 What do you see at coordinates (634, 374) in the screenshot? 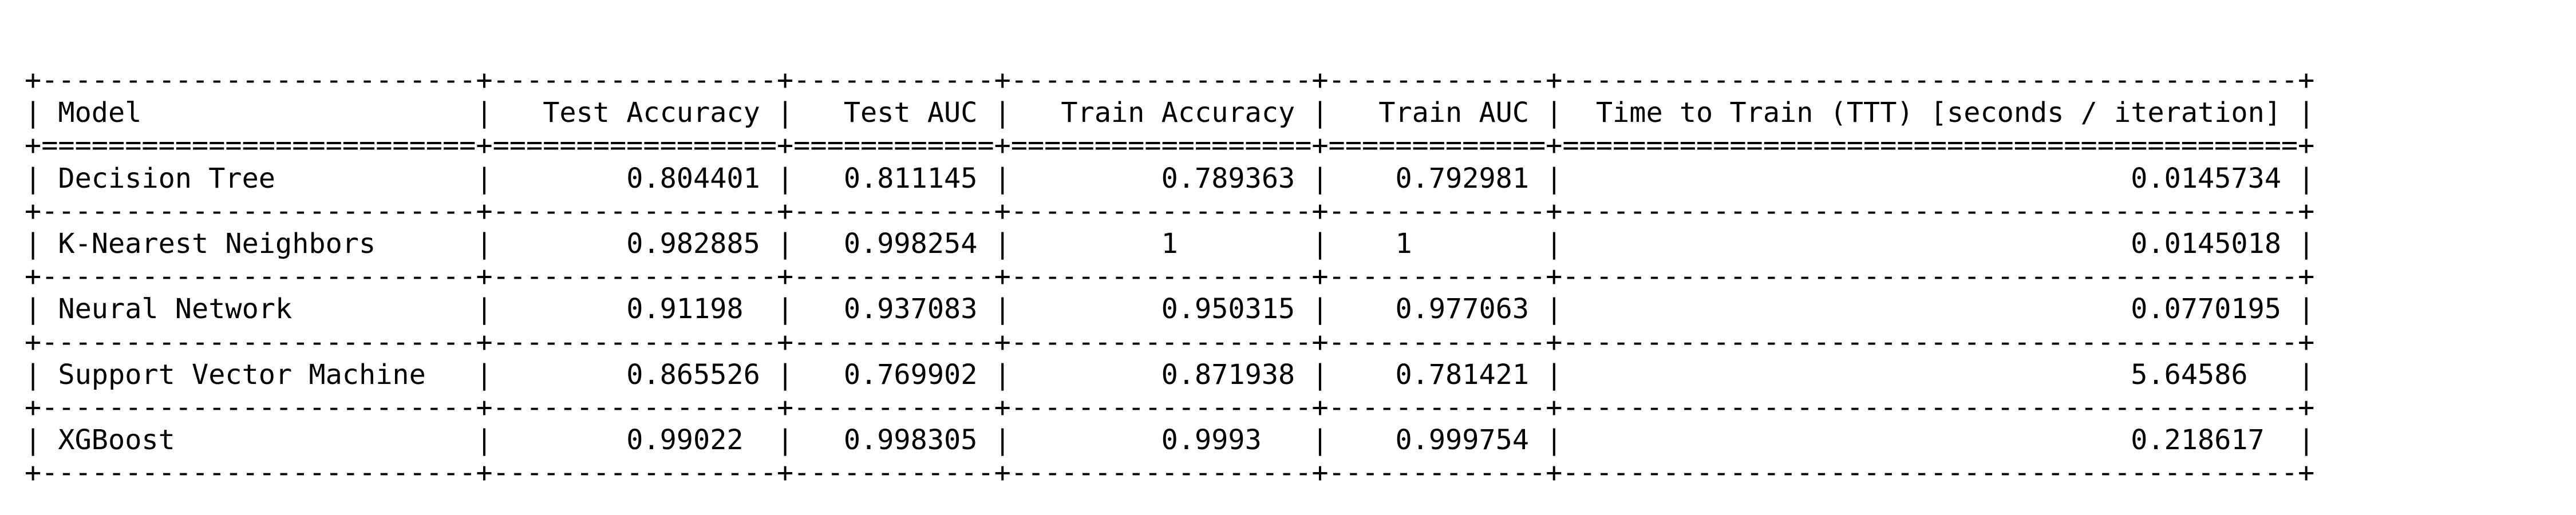
I see `metric-cell: 0.865526` at bounding box center [634, 374].